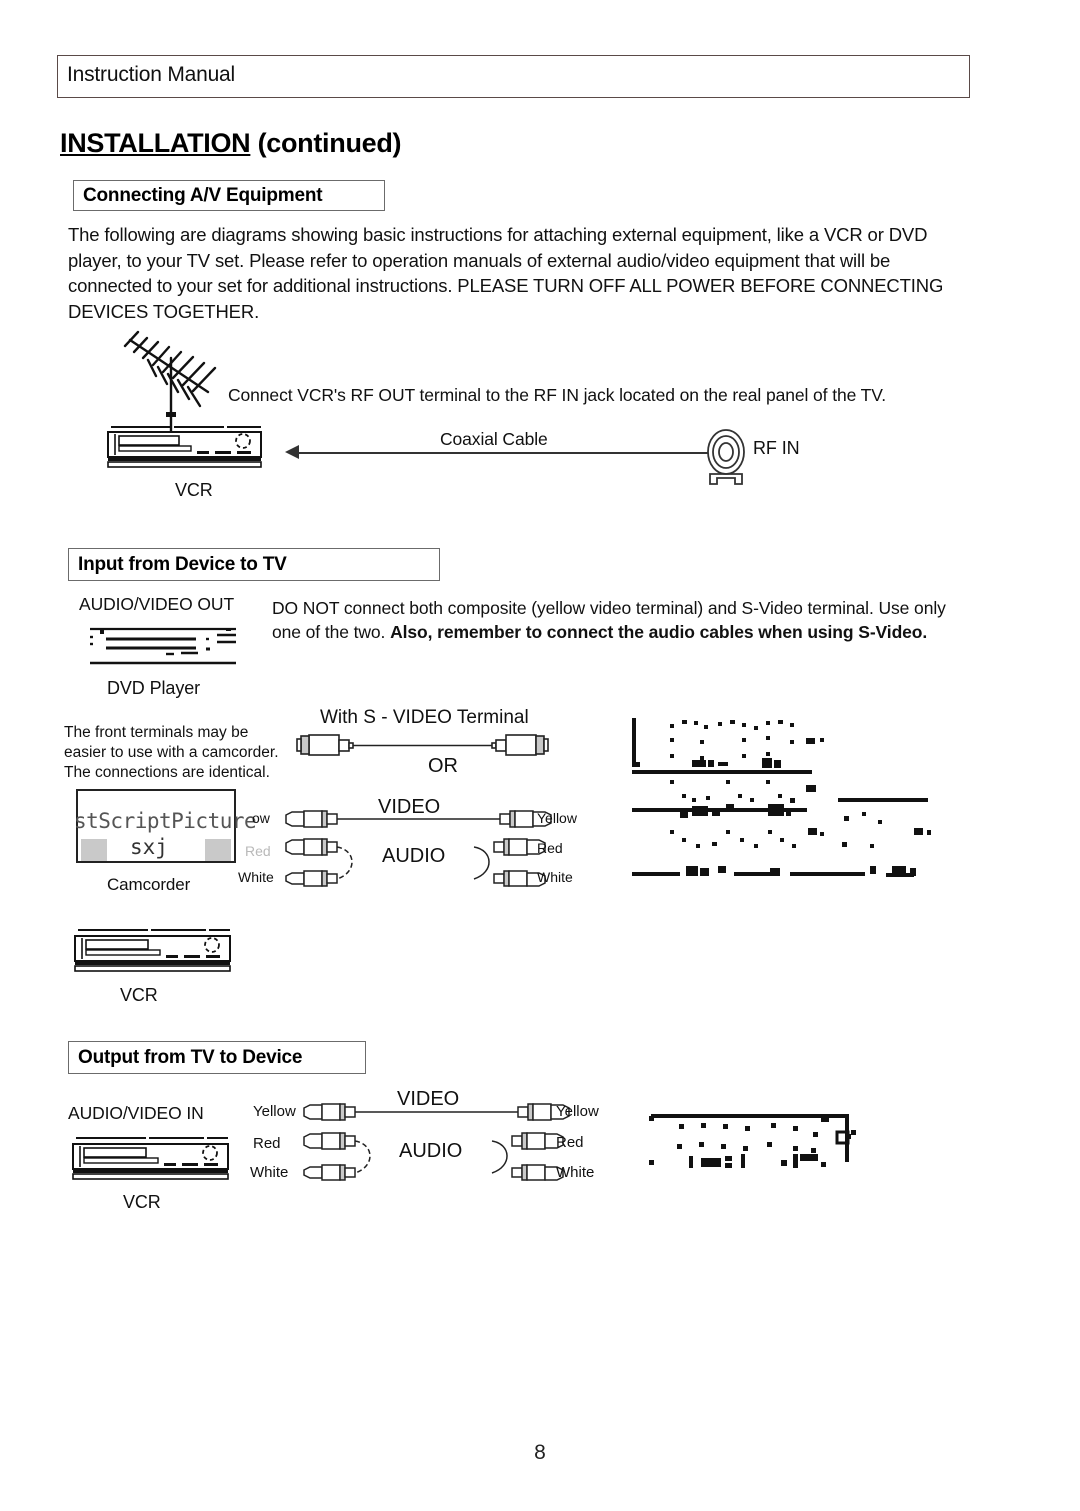 The height and width of the screenshot is (1511, 1080). What do you see at coordinates (494, 439) in the screenshot?
I see `coaxial-cable-label: Coaxial Cable` at bounding box center [494, 439].